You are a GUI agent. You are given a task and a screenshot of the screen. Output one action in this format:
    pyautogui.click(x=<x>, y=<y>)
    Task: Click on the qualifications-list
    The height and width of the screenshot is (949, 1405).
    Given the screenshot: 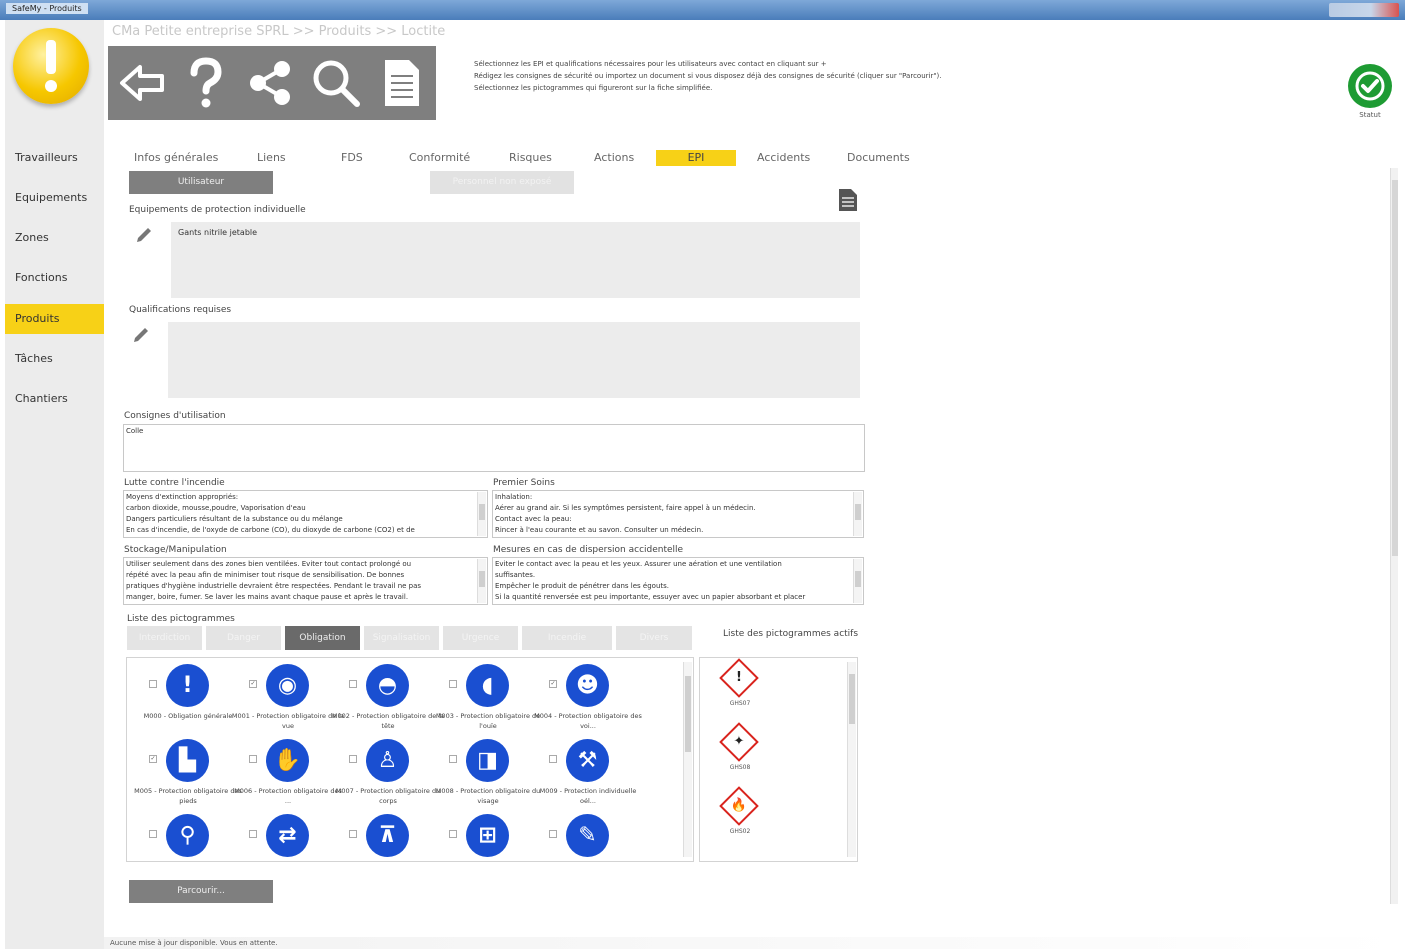 What is the action you would take?
    pyautogui.click(x=514, y=360)
    